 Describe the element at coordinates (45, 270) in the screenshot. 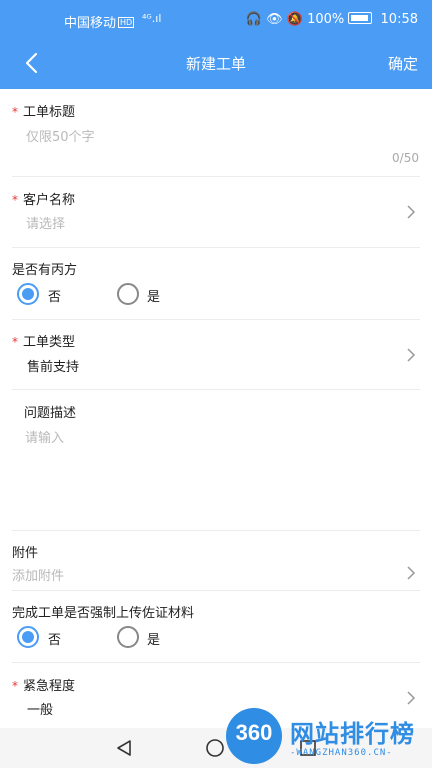

I see `third-party-label: 是否有丙方` at that location.